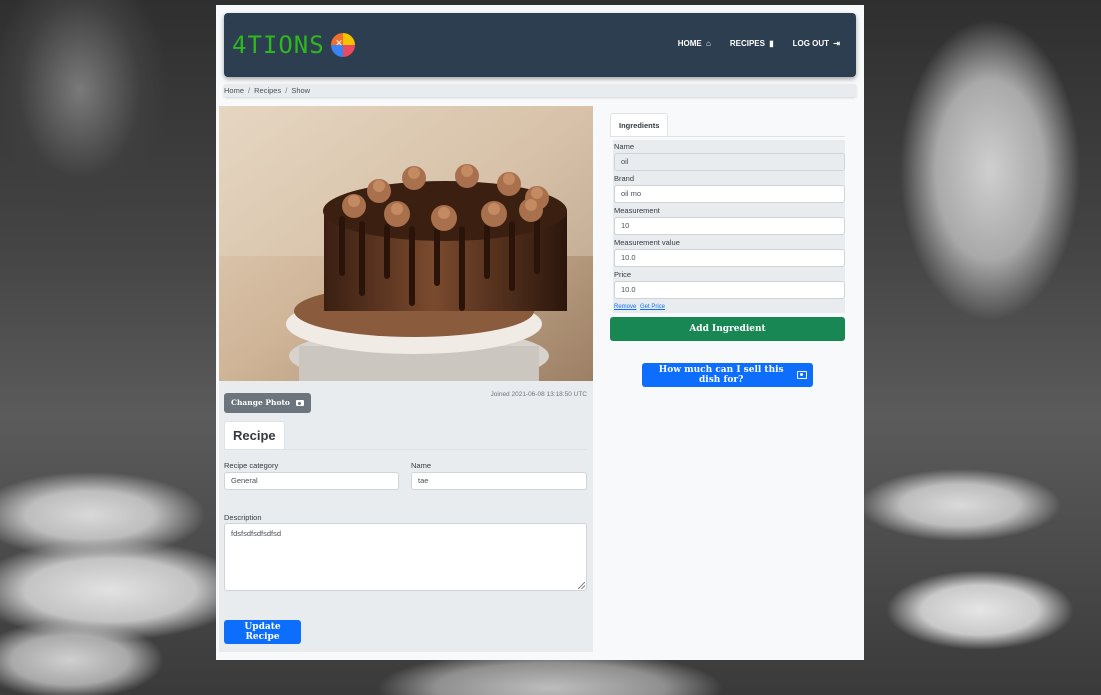  I want to click on nav-logout-link: LOG OUT ⇥, so click(816, 43).